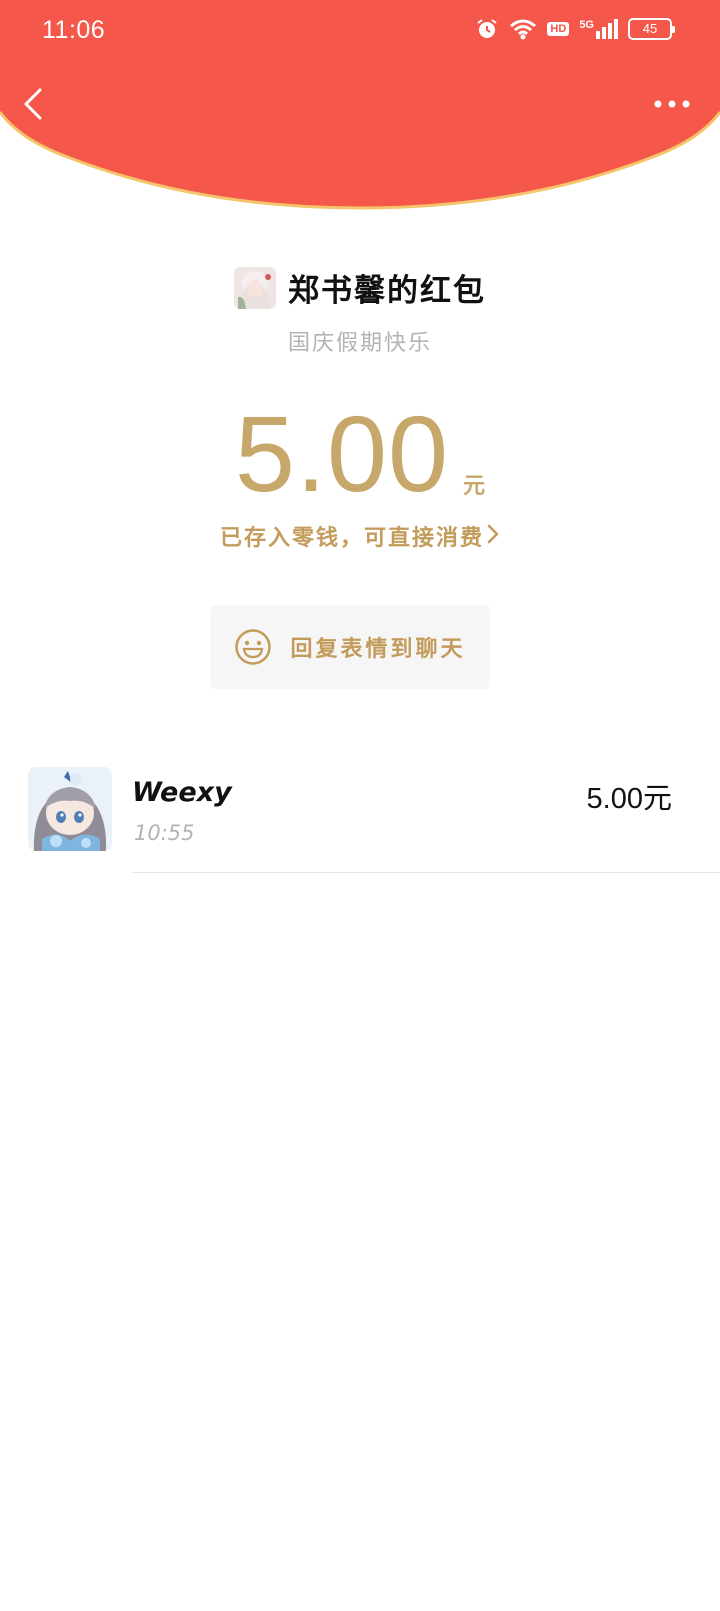 Image resolution: width=720 pixels, height=1611 pixels. What do you see at coordinates (360, 819) in the screenshot?
I see `list-item: Weexy 10:55 5.00元` at bounding box center [360, 819].